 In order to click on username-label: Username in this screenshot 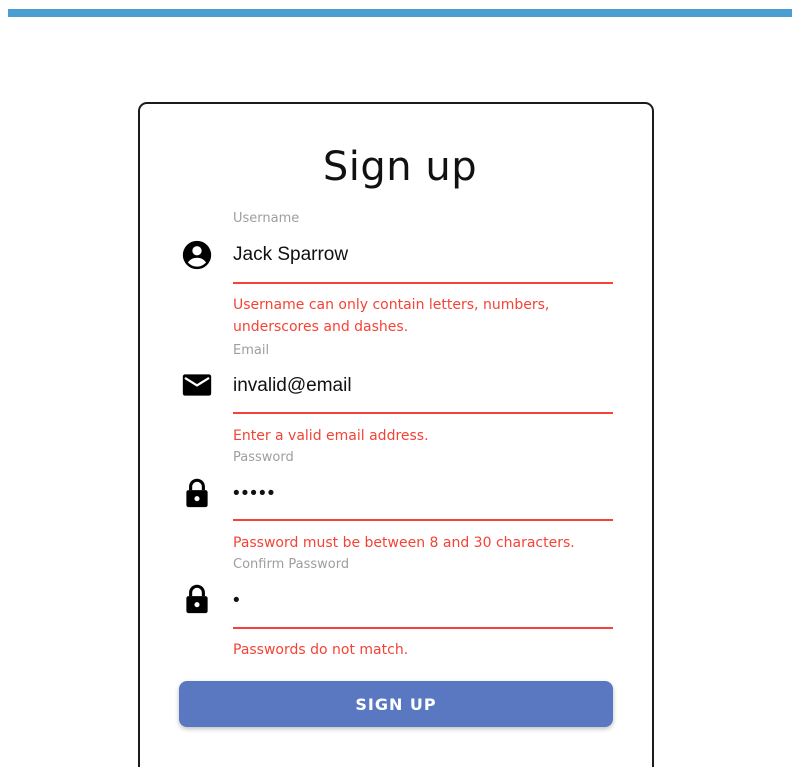, I will do `click(266, 218)`.